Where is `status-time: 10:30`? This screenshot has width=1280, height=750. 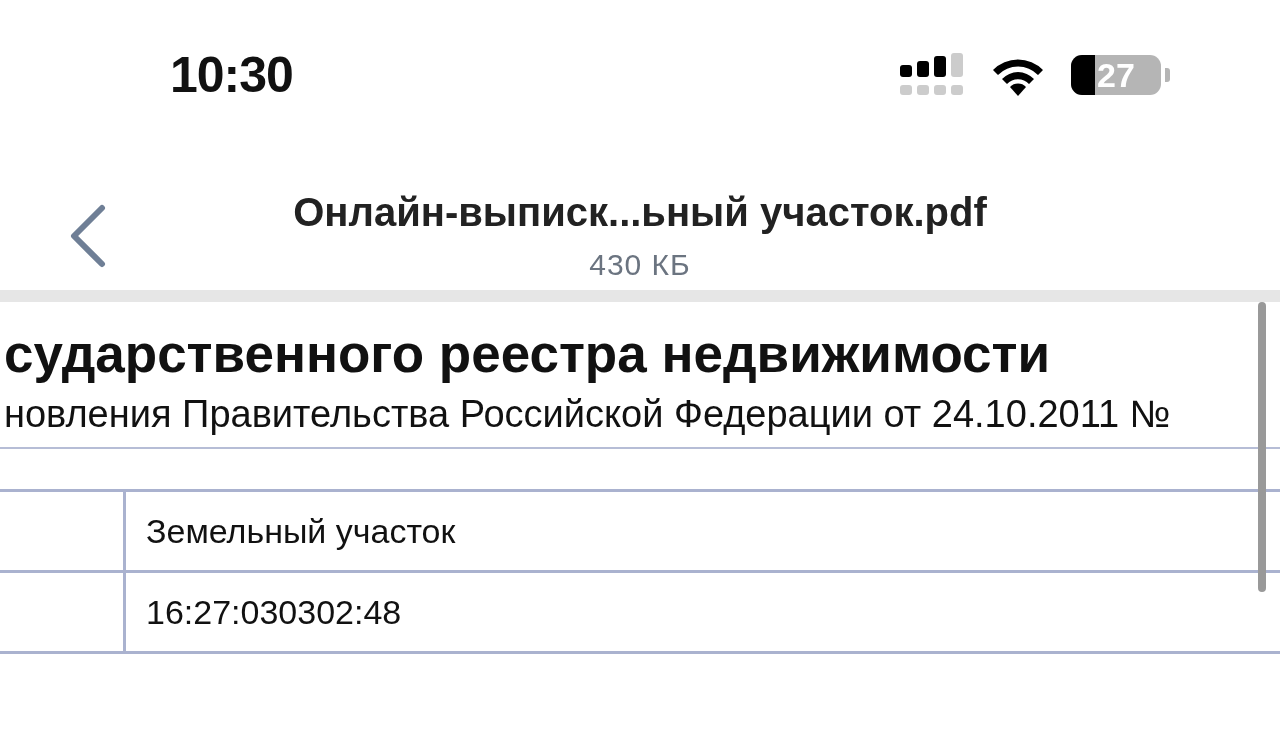
status-time: 10:30 is located at coordinates (231, 75).